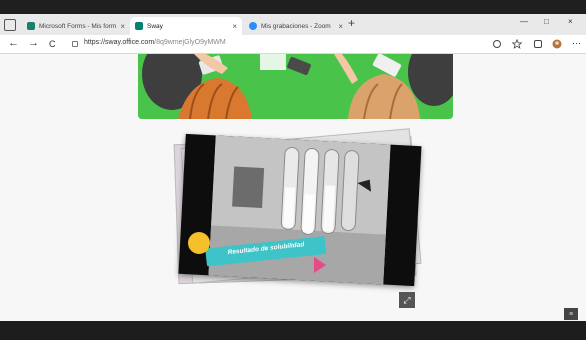 The height and width of the screenshot is (340, 586). Describe the element at coordinates (119, 42) in the screenshot. I see `url-host: https://sway.office.com` at that location.